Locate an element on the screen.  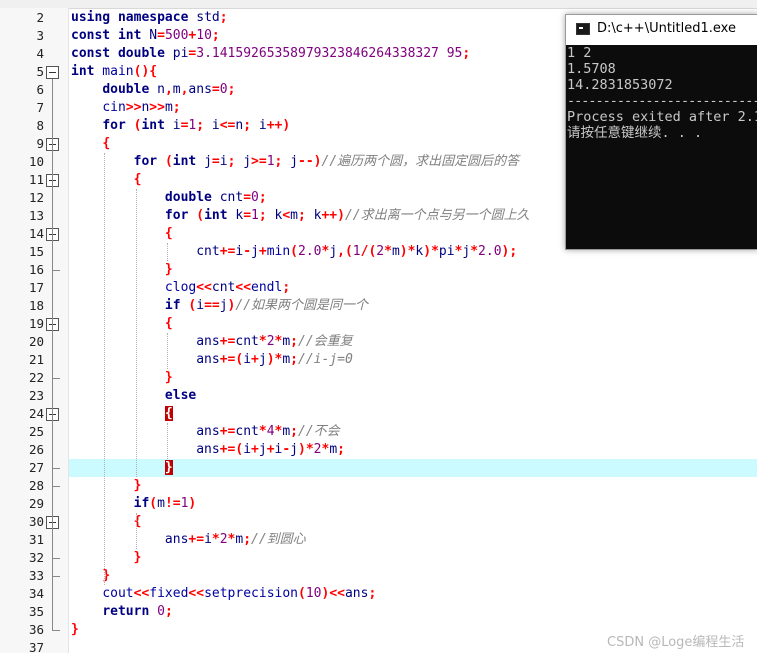
code-token: != is located at coordinates (172, 503).